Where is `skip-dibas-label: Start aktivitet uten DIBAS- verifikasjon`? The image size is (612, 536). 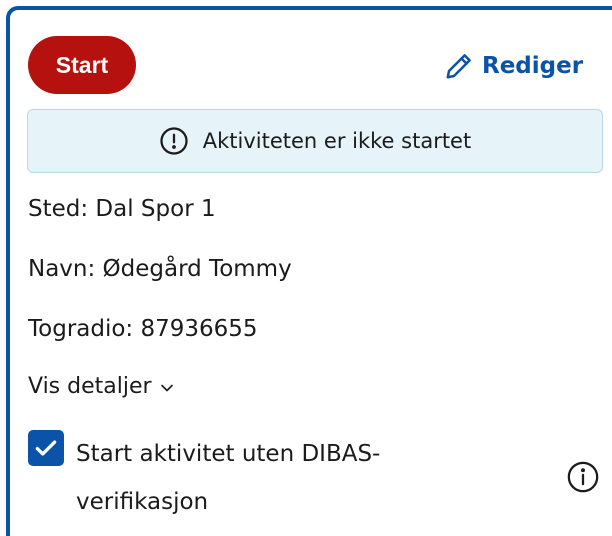
skip-dibas-label: Start aktivitet uten DIBAS- verifikasjon is located at coordinates (266, 478).